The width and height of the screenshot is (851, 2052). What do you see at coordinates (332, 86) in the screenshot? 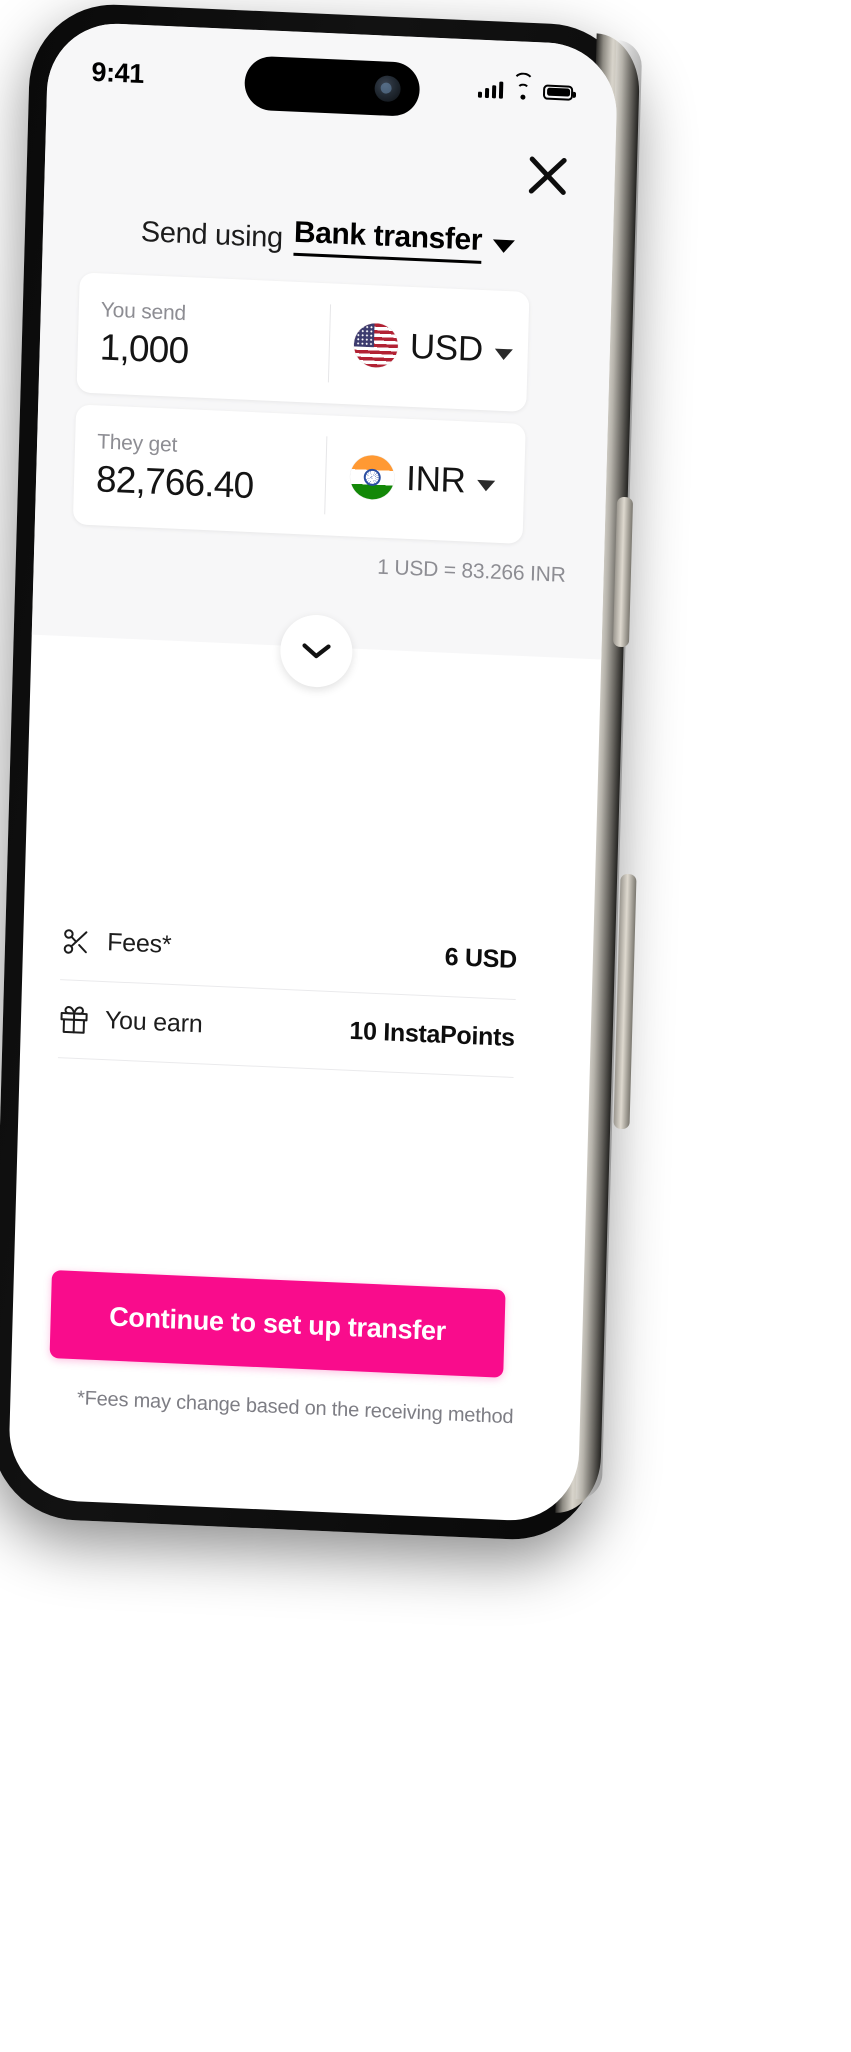
I see `dynamic-island` at bounding box center [332, 86].